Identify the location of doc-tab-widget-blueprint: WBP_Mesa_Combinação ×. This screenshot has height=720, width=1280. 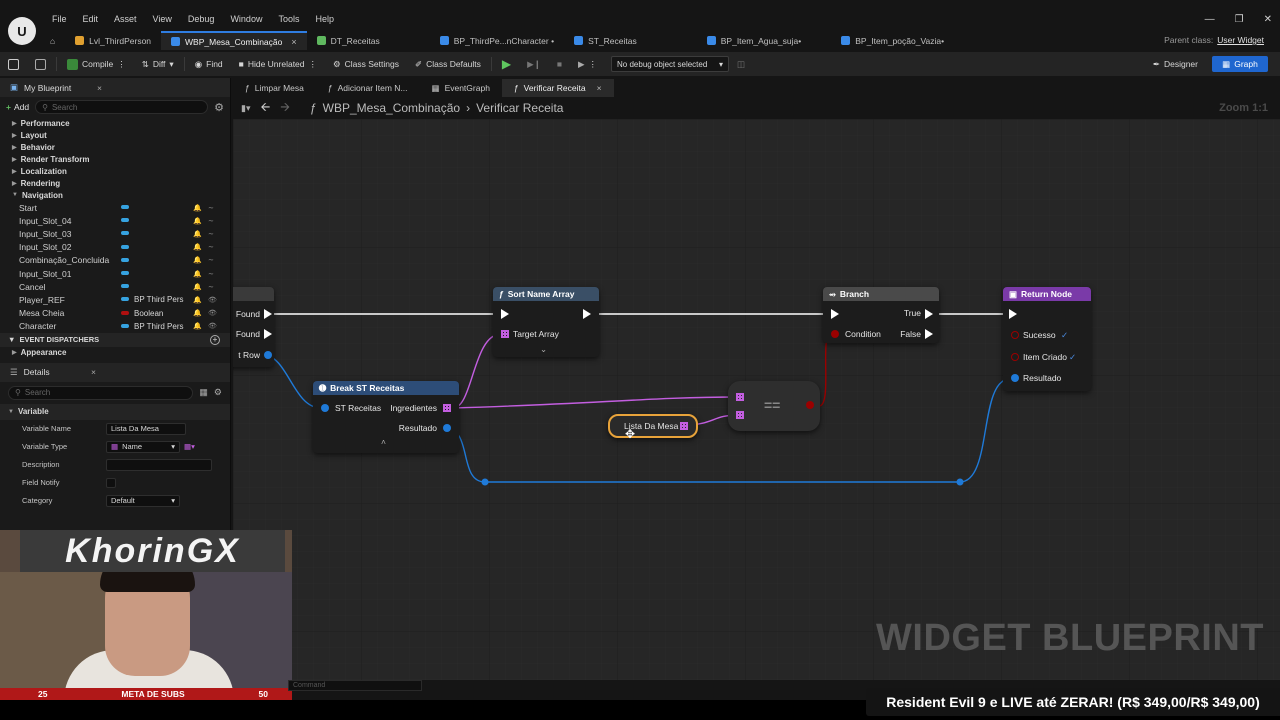
(234, 40).